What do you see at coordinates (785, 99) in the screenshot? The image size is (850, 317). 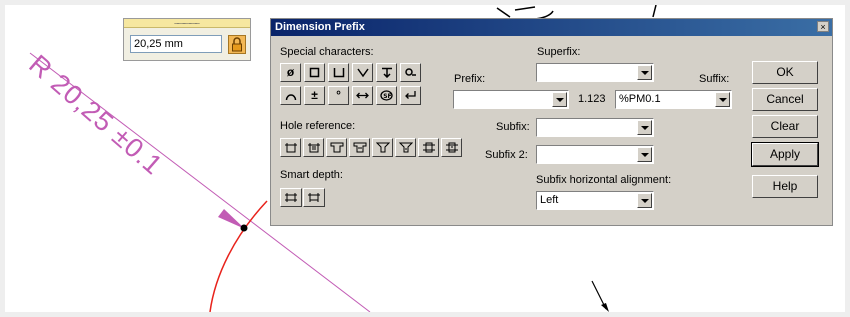 I see `cancel-button: Cancel` at bounding box center [785, 99].